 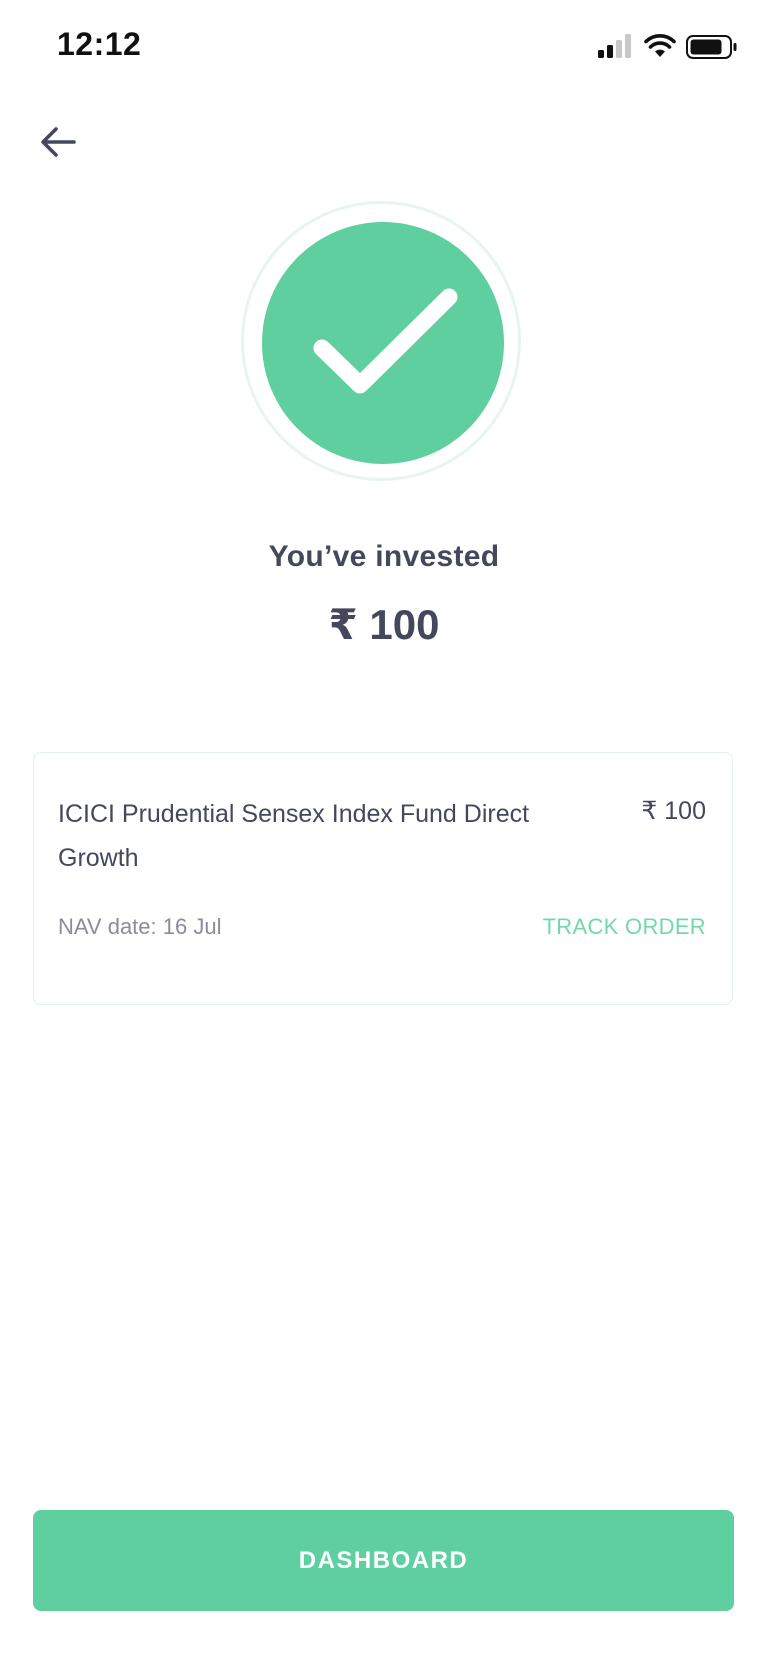 I want to click on battery-icon, so click(x=711, y=47).